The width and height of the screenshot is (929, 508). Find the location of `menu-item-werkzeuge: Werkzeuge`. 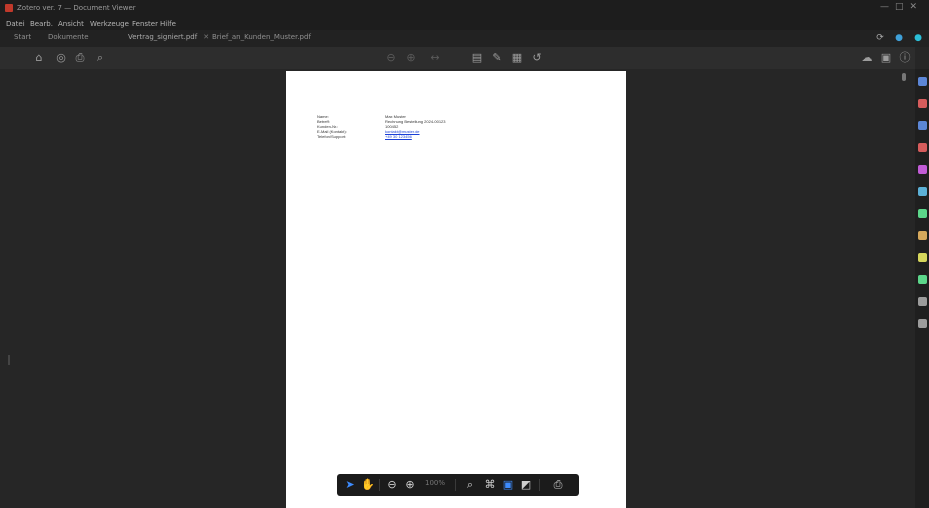

menu-item-werkzeuge: Werkzeuge is located at coordinates (109, 24).